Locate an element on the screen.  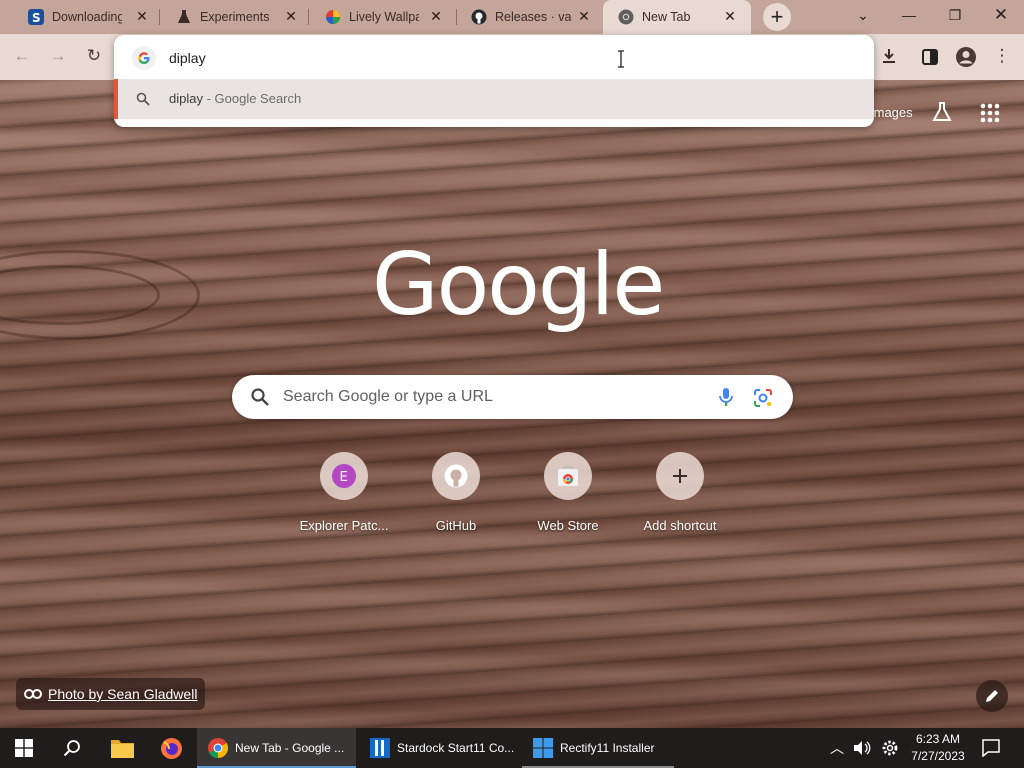
tab-title: Releases · vali is located at coordinates (533, 17).